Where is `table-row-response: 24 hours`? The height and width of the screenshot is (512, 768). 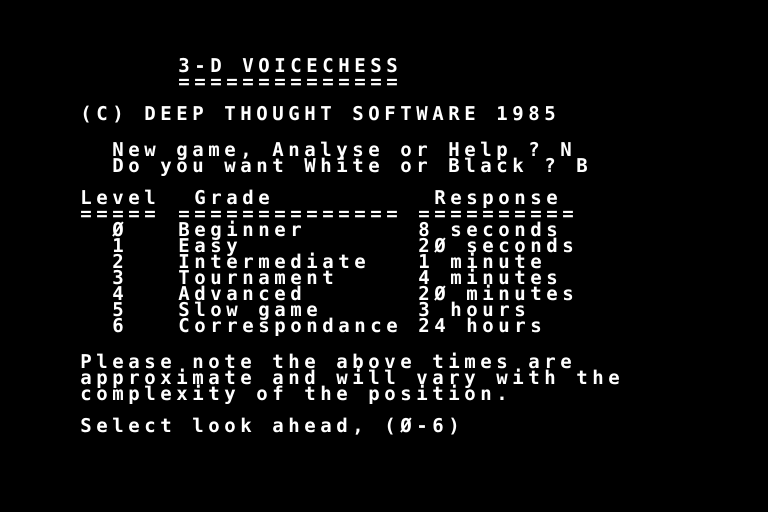
table-row-response: 24 hours is located at coordinates (480, 326).